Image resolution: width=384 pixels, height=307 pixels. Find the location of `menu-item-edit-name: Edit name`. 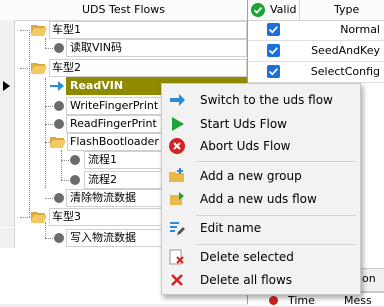

menu-item-edit-name: Edit name is located at coordinates (261, 228).